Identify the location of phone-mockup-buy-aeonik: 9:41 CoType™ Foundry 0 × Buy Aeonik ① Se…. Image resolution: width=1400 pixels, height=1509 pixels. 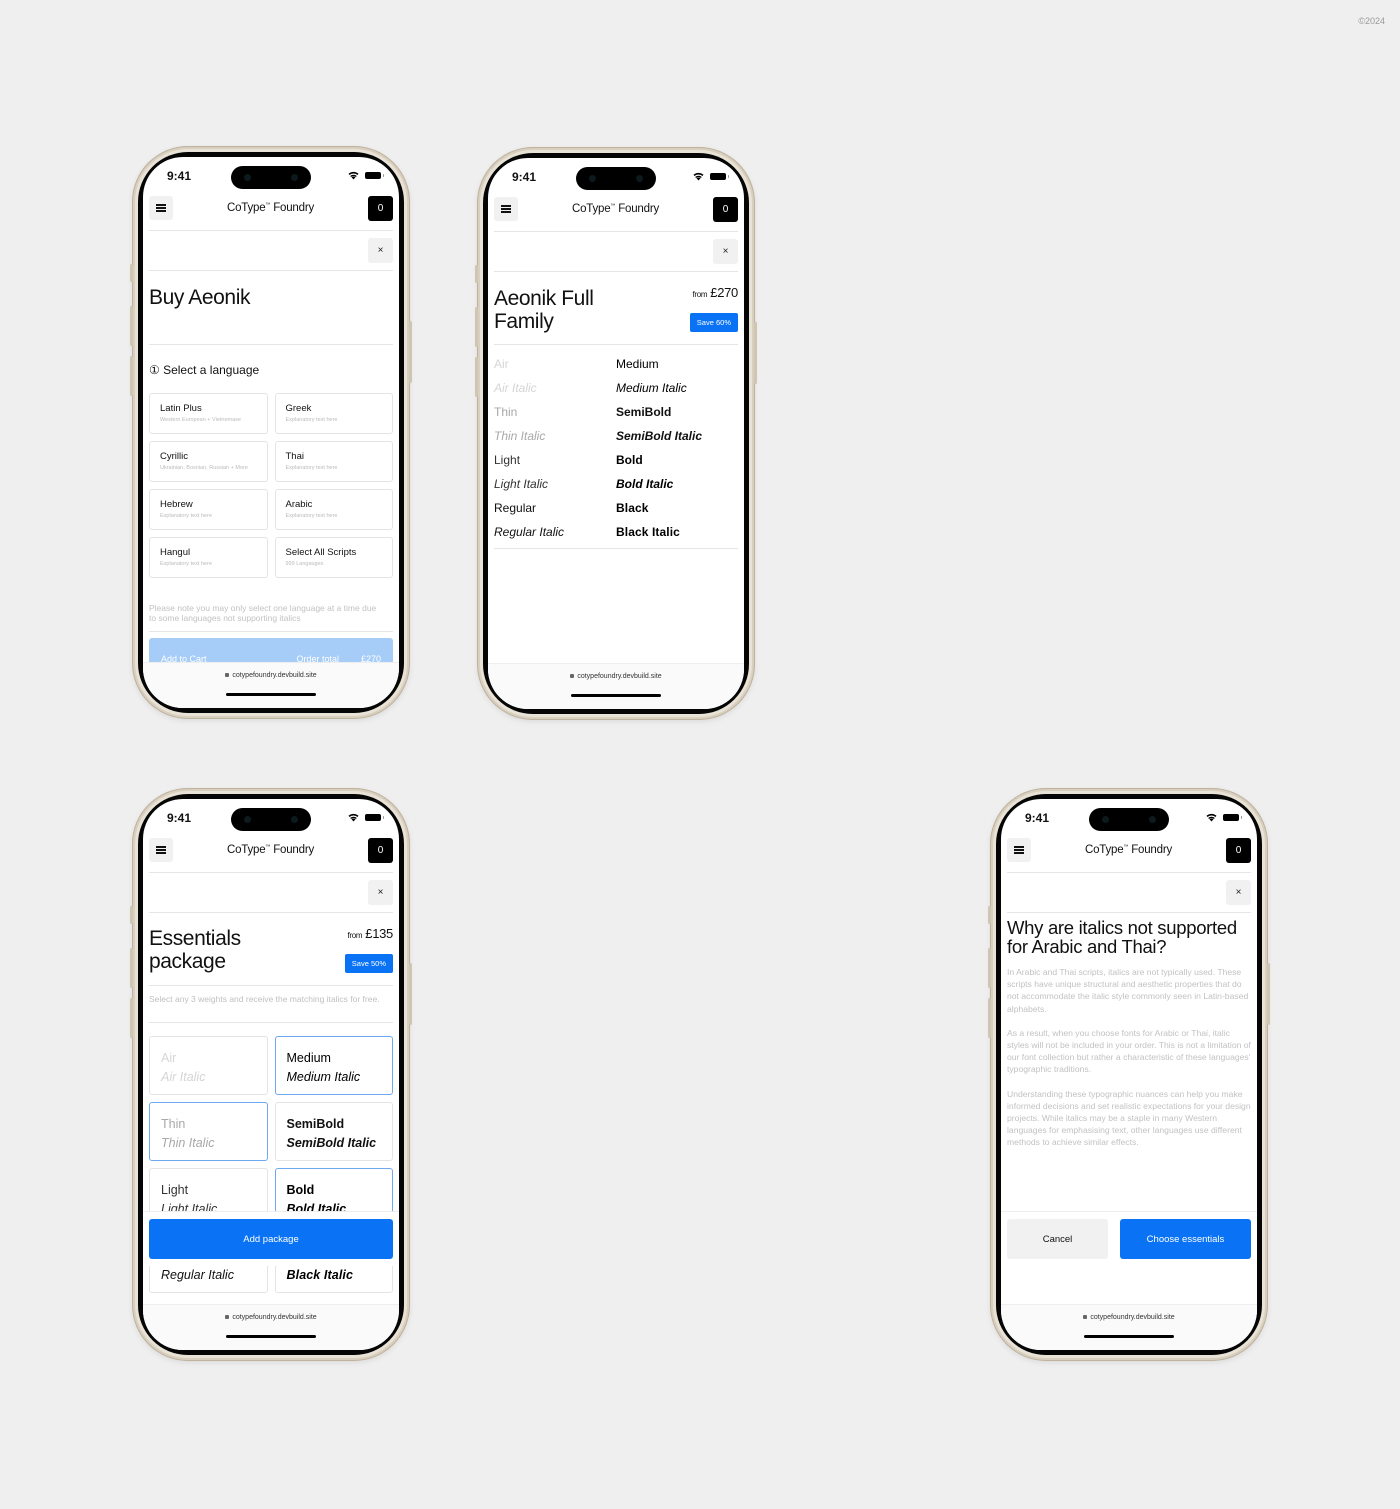
(271, 432).